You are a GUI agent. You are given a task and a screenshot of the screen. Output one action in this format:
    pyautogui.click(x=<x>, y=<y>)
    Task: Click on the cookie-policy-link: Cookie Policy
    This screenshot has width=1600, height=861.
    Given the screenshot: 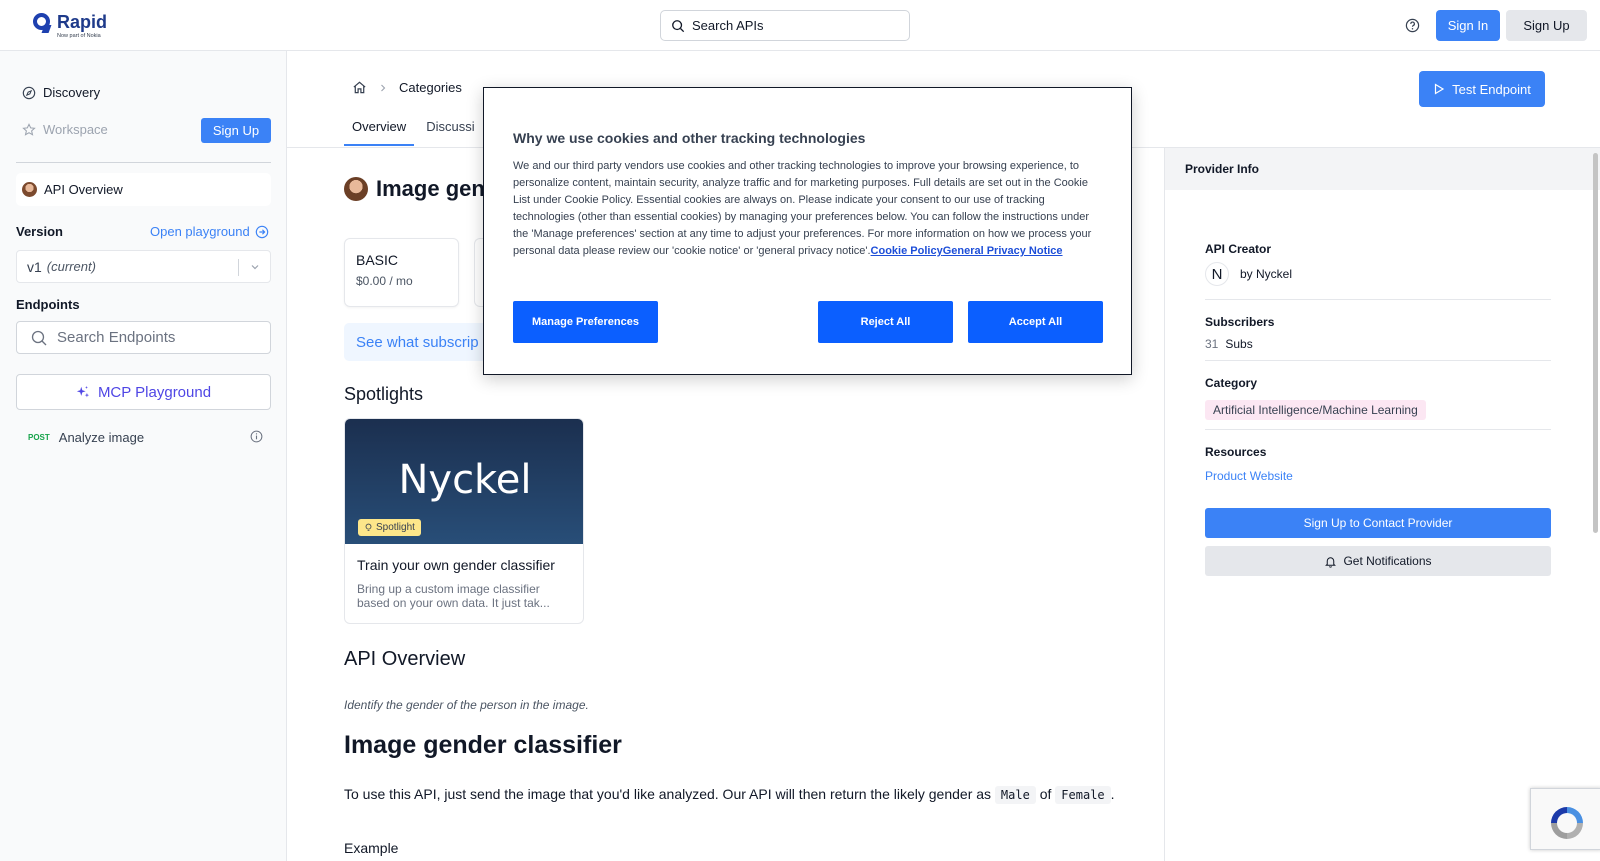 What is the action you would take?
    pyautogui.click(x=907, y=251)
    